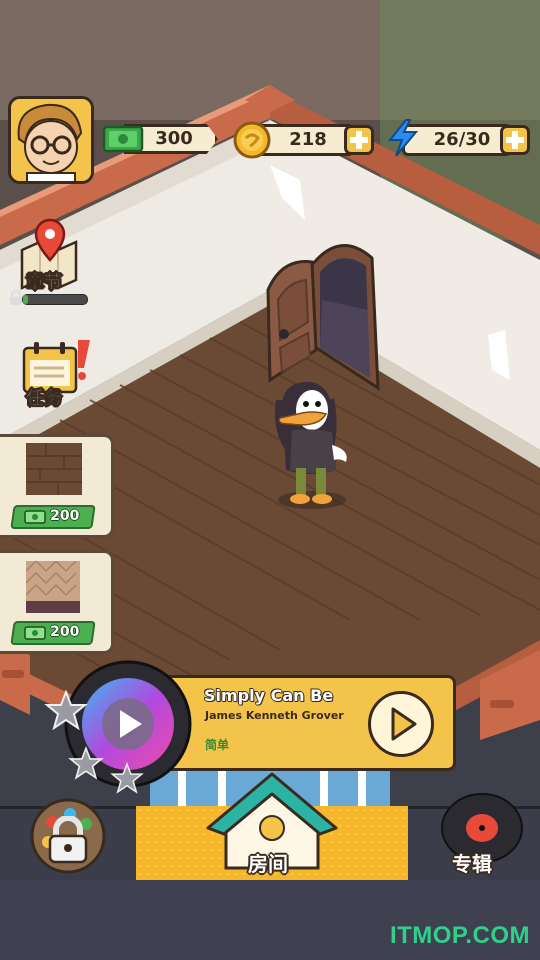 The image size is (540, 960). I want to click on location-pin-icon, so click(50, 240).